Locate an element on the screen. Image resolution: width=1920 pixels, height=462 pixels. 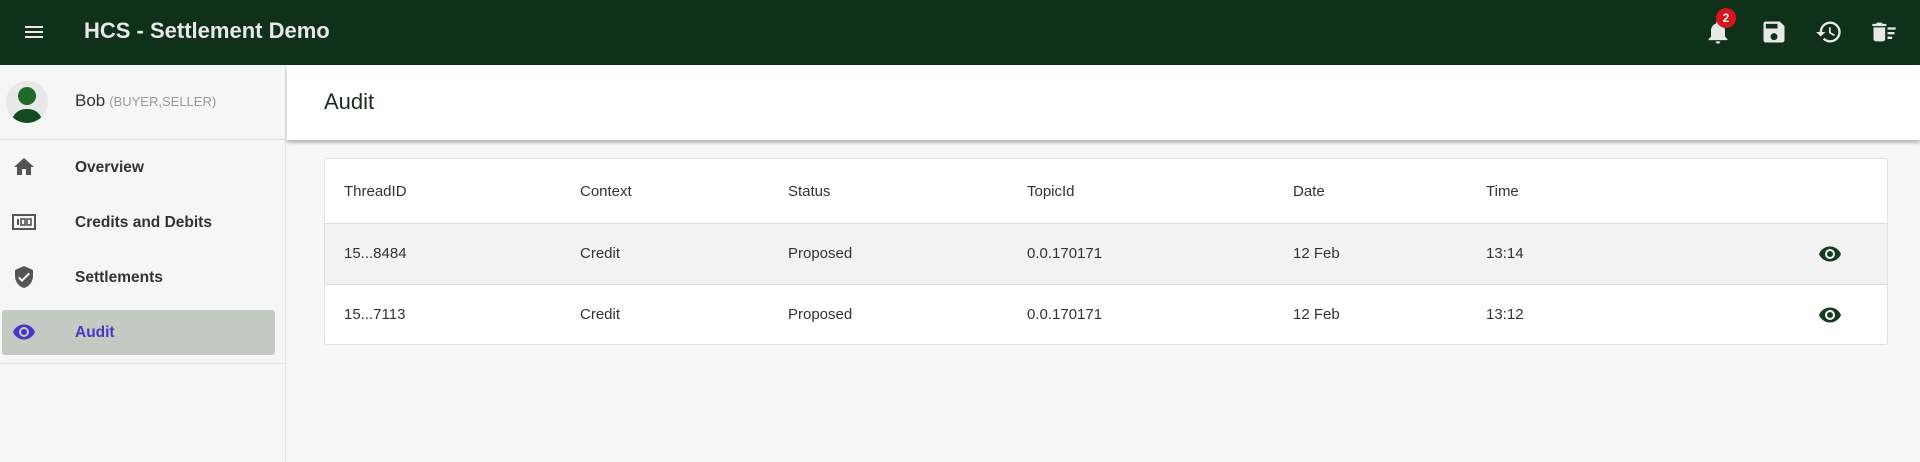
sidebar-item-label: Audit is located at coordinates (95, 332).